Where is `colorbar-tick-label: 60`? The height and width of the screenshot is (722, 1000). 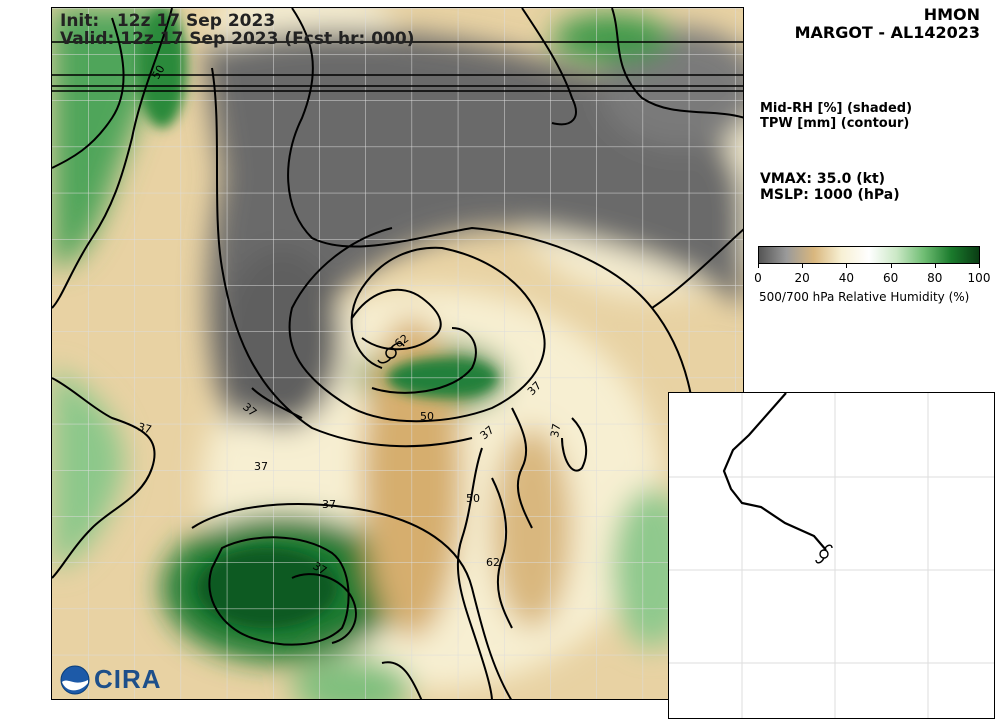 colorbar-tick-label: 60 is located at coordinates (890, 278).